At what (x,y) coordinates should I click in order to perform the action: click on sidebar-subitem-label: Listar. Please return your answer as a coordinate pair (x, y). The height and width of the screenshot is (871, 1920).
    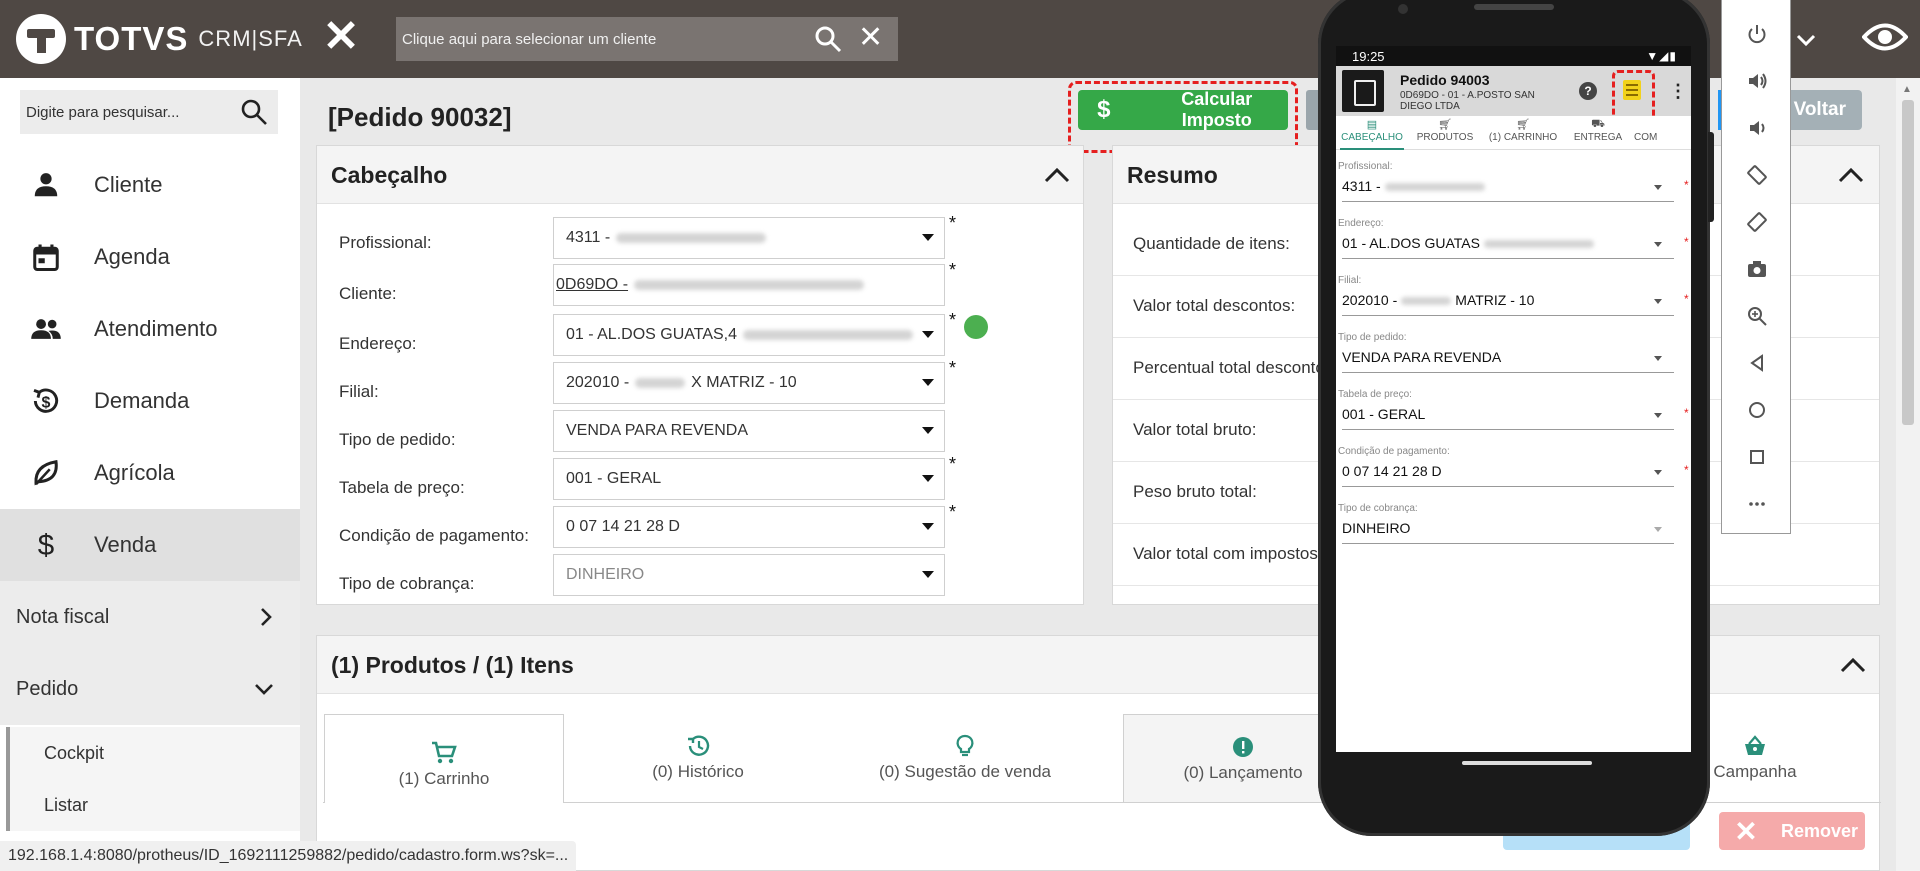
    Looking at the image, I should click on (66, 804).